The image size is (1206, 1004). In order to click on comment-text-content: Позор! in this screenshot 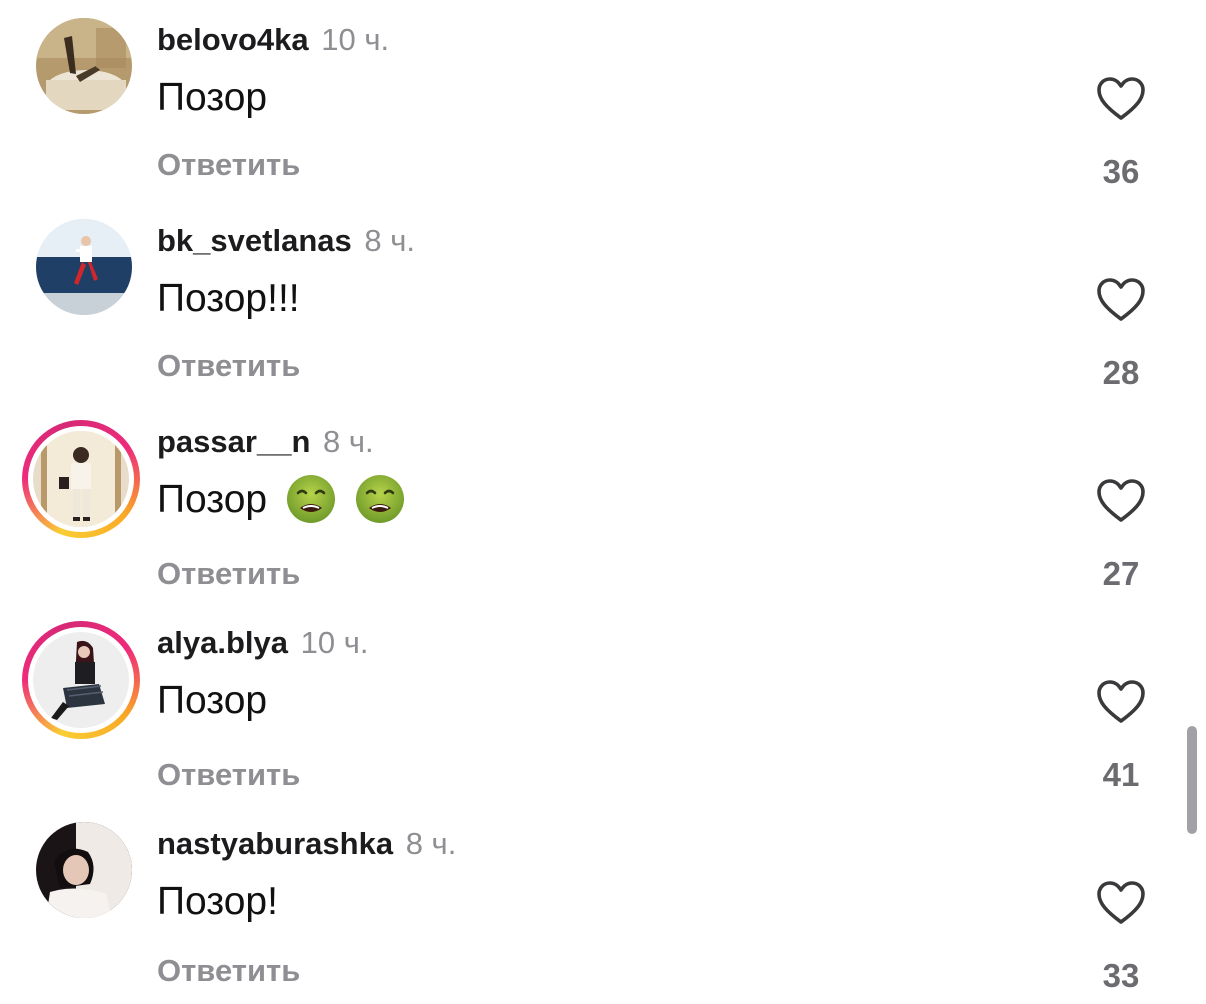, I will do `click(217, 901)`.